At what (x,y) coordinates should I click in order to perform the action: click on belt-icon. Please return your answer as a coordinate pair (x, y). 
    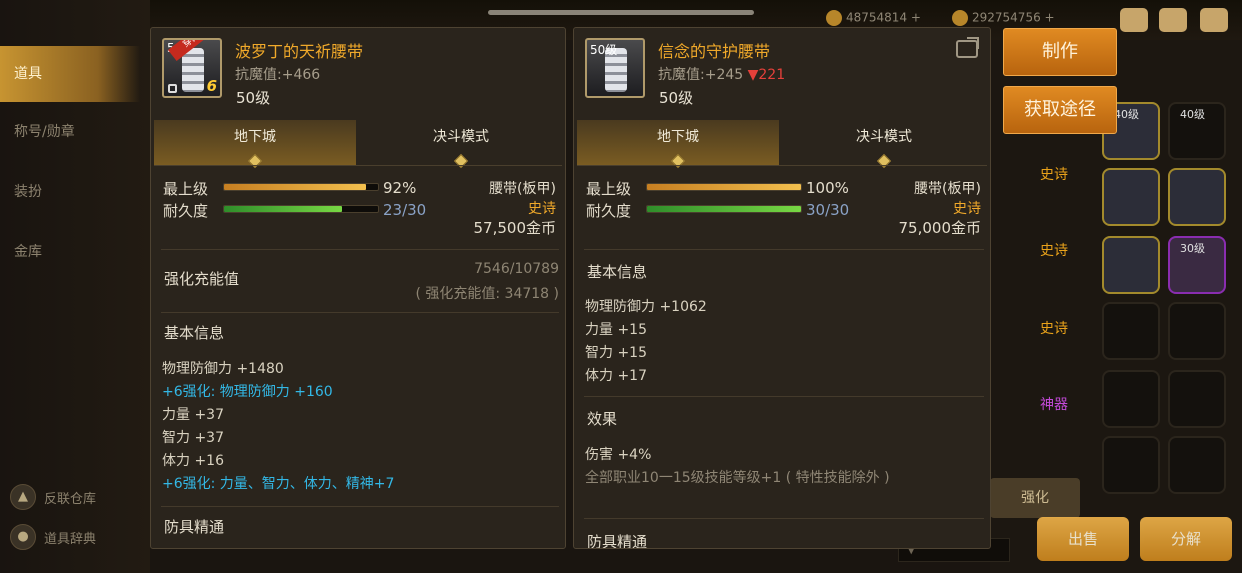
    Looking at the image, I should click on (193, 70).